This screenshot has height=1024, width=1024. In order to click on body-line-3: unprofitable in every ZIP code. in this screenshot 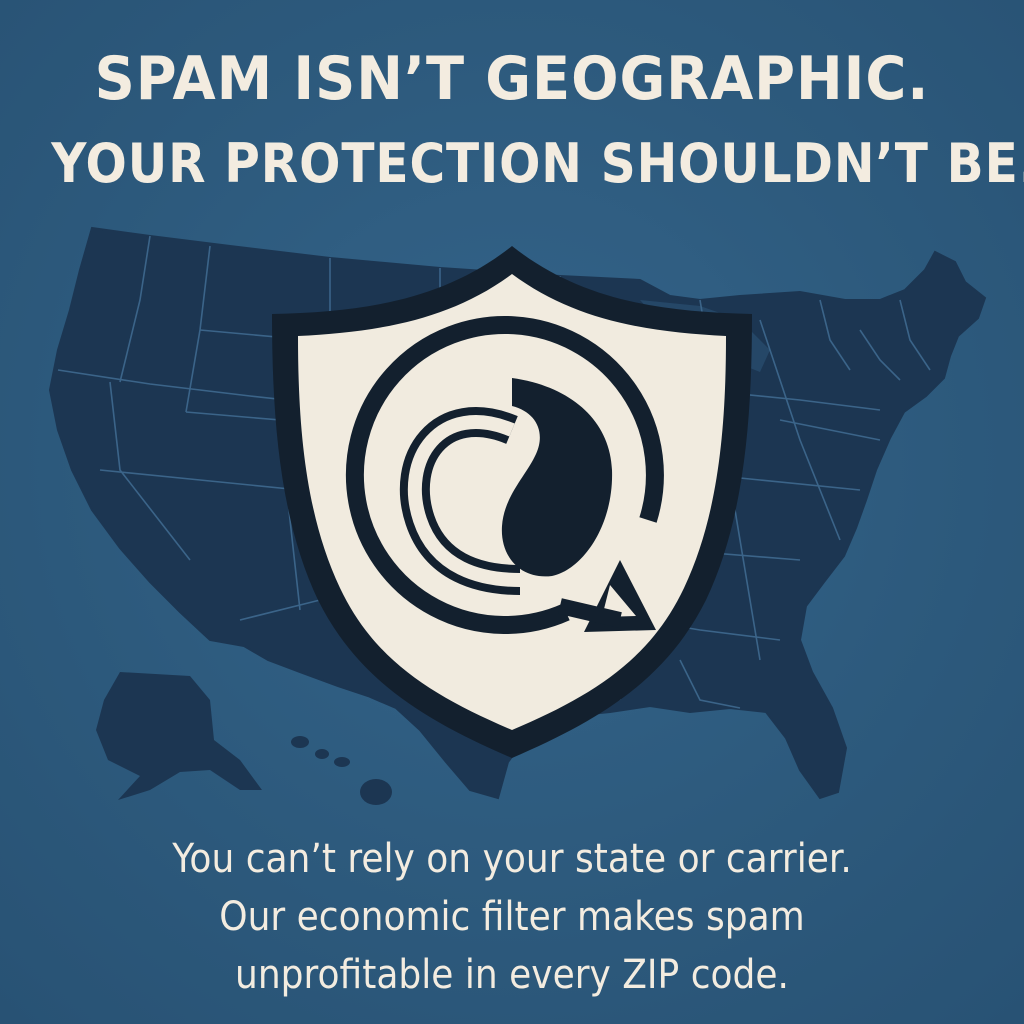, I will do `click(512, 975)`.